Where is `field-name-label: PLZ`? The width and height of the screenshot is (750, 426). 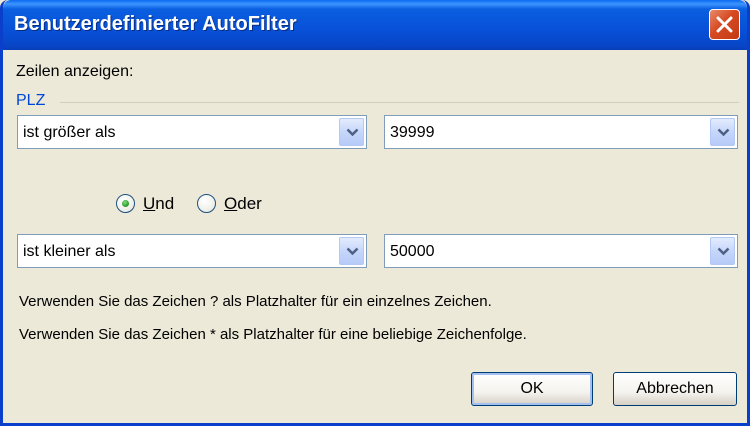 field-name-label: PLZ is located at coordinates (31, 100).